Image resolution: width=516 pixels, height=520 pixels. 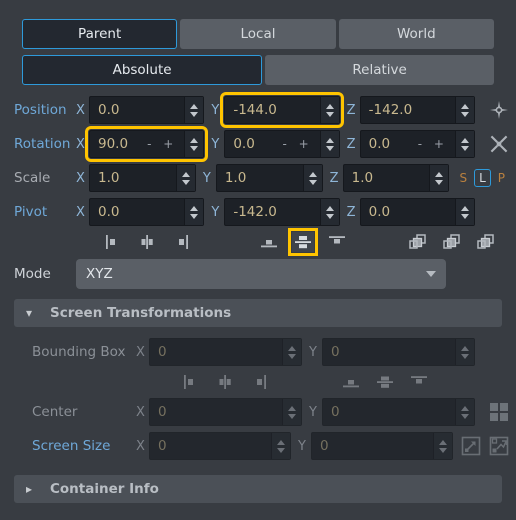 What do you see at coordinates (269, 178) in the screenshot?
I see `scale-y-input: 1.0` at bounding box center [269, 178].